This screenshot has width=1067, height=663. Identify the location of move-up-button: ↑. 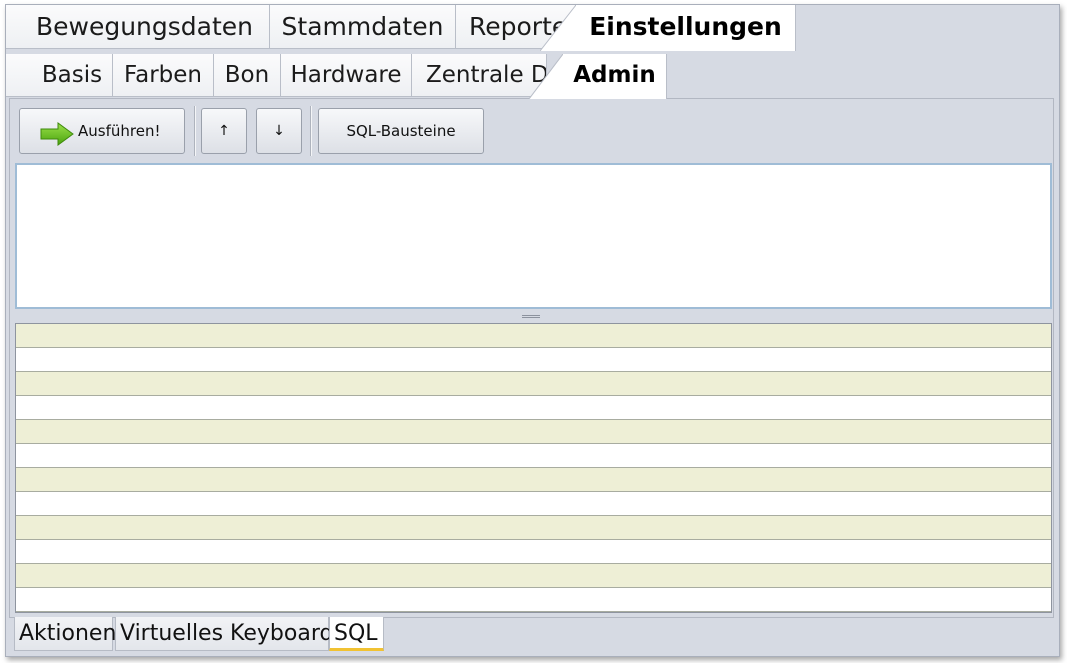
(224, 131).